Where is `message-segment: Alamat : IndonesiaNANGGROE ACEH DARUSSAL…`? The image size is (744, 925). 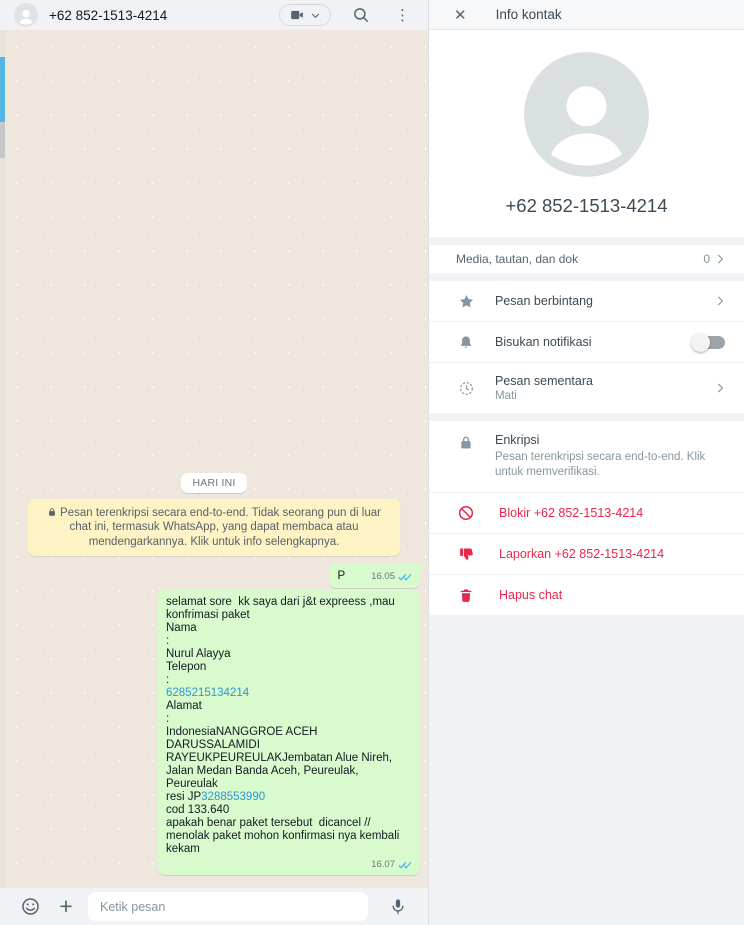
message-segment: Alamat : IndonesiaNANGGROE ACEH DARUSSAL… is located at coordinates (279, 751).